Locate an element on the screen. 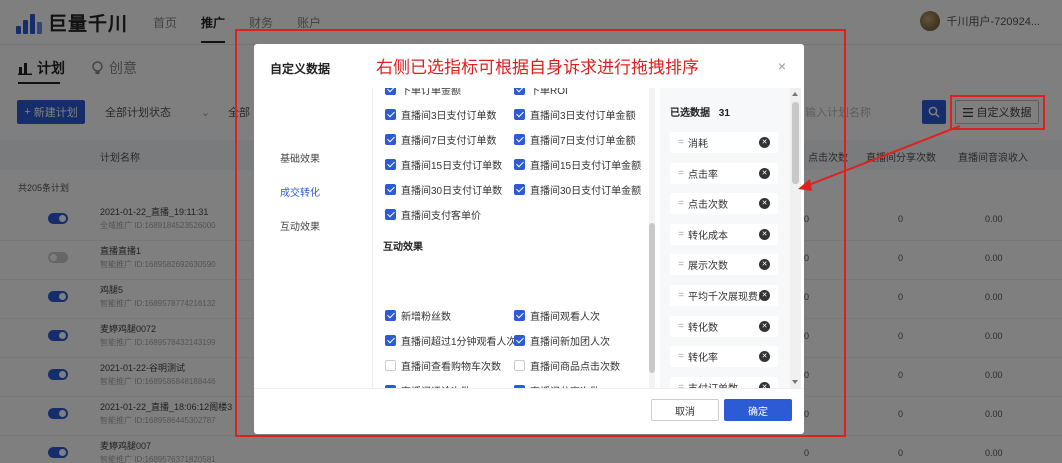  annotation-arrow is located at coordinates (879, 158).